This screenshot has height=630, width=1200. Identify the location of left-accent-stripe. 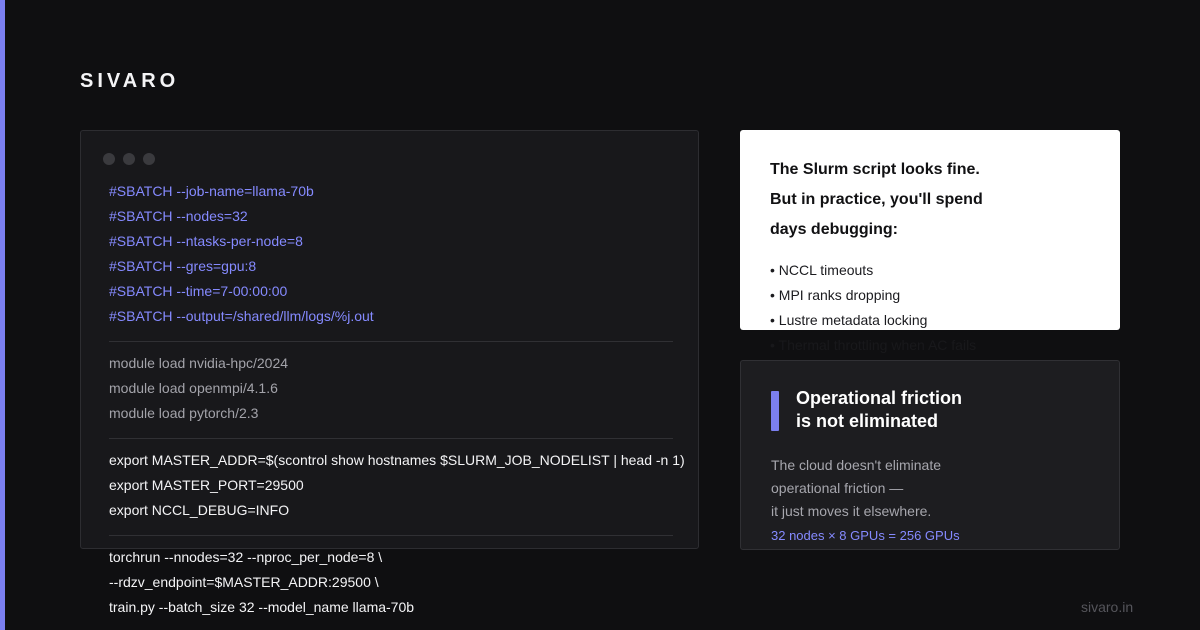
(2, 315).